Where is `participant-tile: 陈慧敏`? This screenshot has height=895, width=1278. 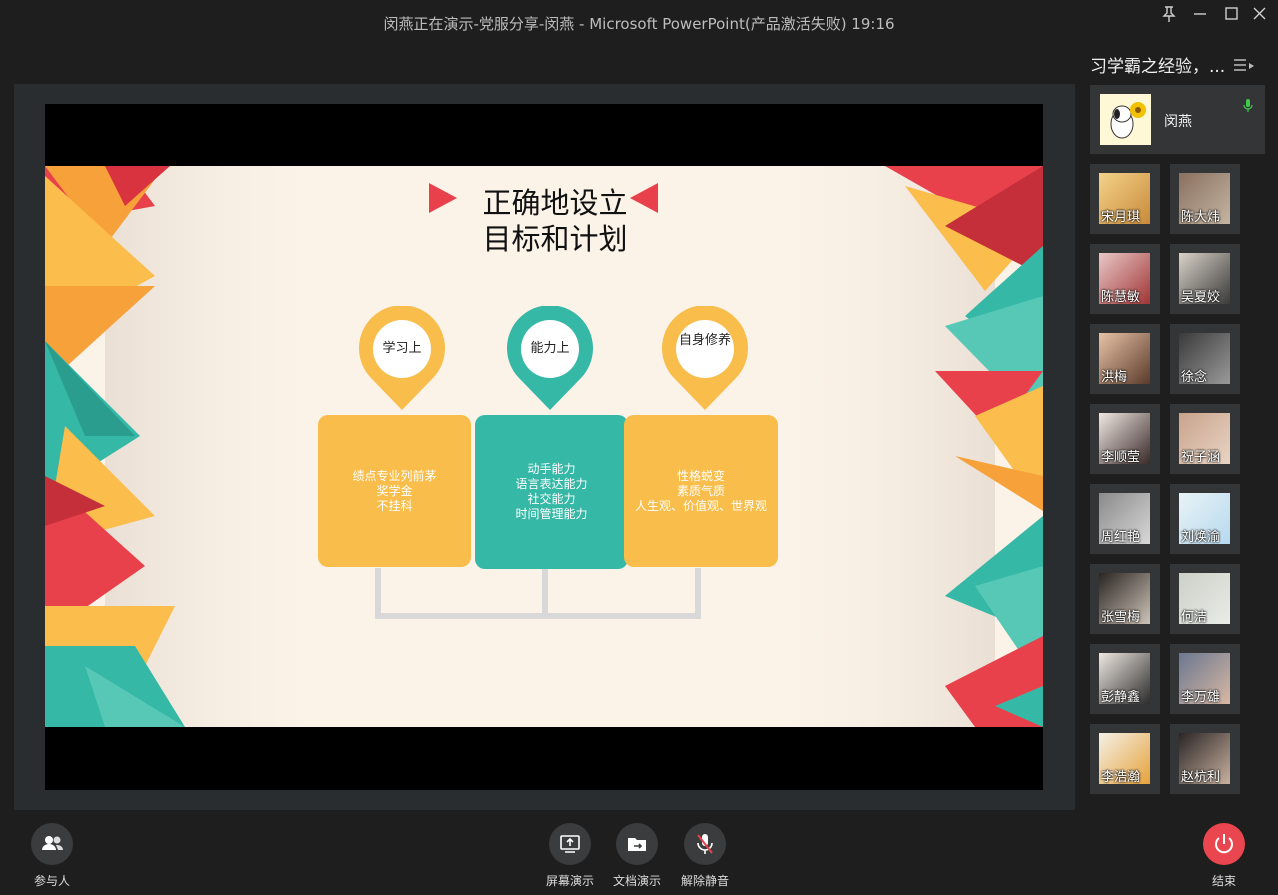
participant-tile: 陈慧敏 is located at coordinates (1125, 279).